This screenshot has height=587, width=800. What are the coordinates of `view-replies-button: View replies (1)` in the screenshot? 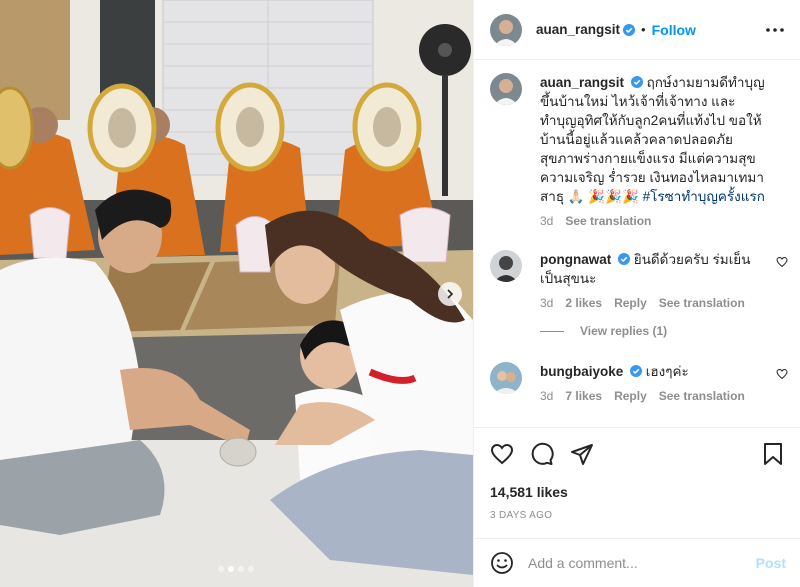 It's located at (662, 331).